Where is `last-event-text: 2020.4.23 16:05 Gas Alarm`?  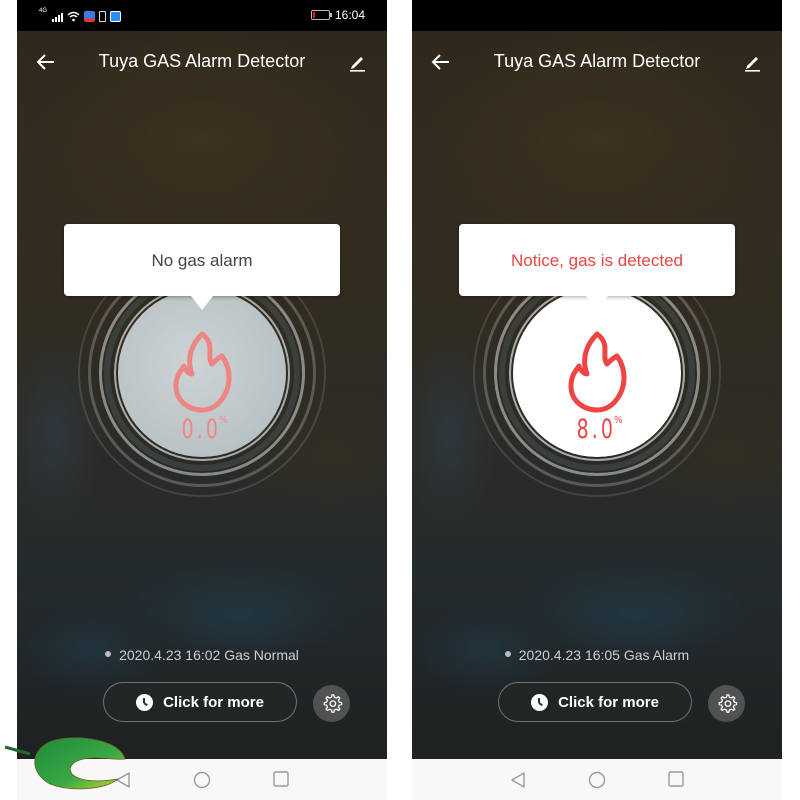 last-event-text: 2020.4.23 16:05 Gas Alarm is located at coordinates (604, 655).